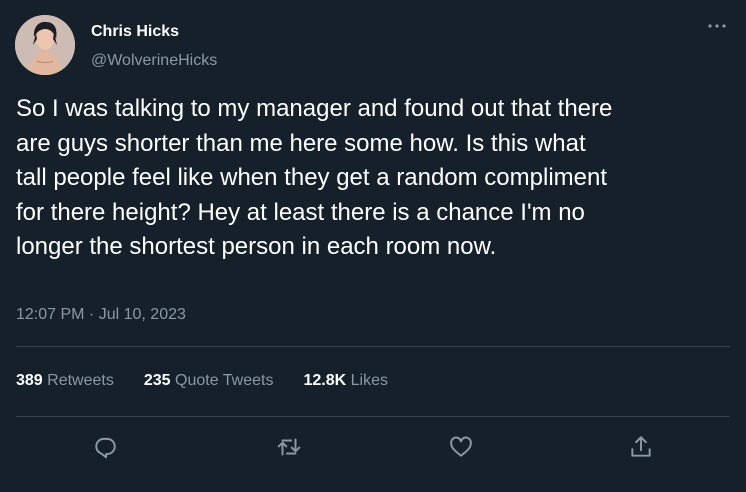 The width and height of the screenshot is (746, 492). Describe the element at coordinates (80, 380) in the screenshot. I see `retweets-label: Retweets` at that location.